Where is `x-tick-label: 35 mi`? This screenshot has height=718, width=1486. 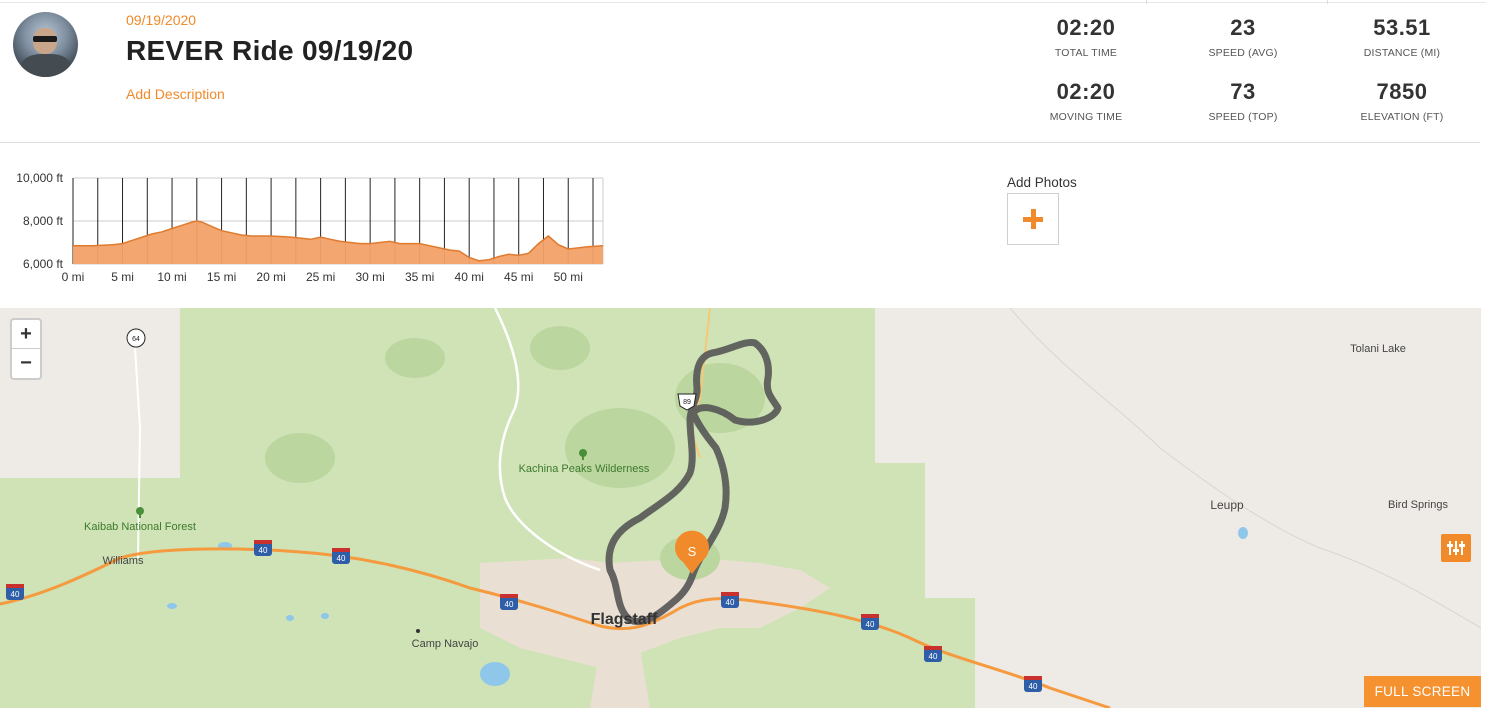 x-tick-label: 35 mi is located at coordinates (419, 277).